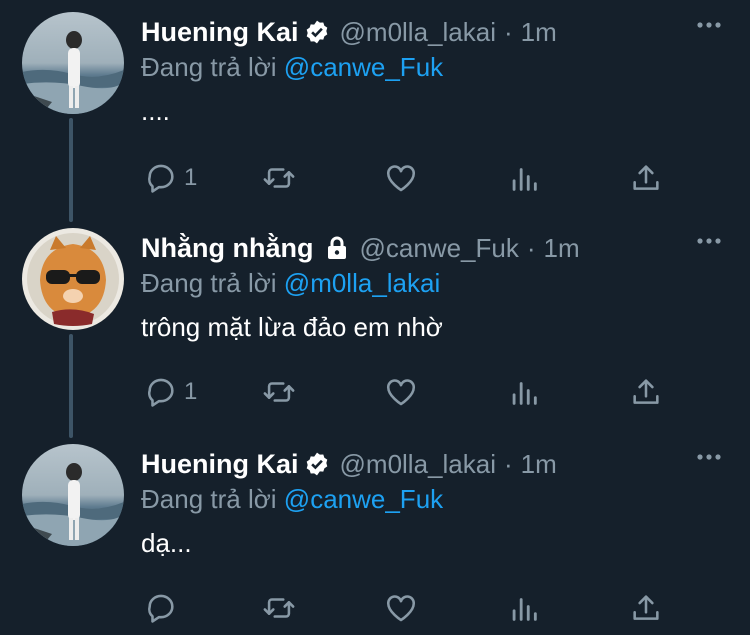 The image size is (750, 635). Describe the element at coordinates (227, 248) in the screenshot. I see `display-name: Nhằng nhằng` at that location.